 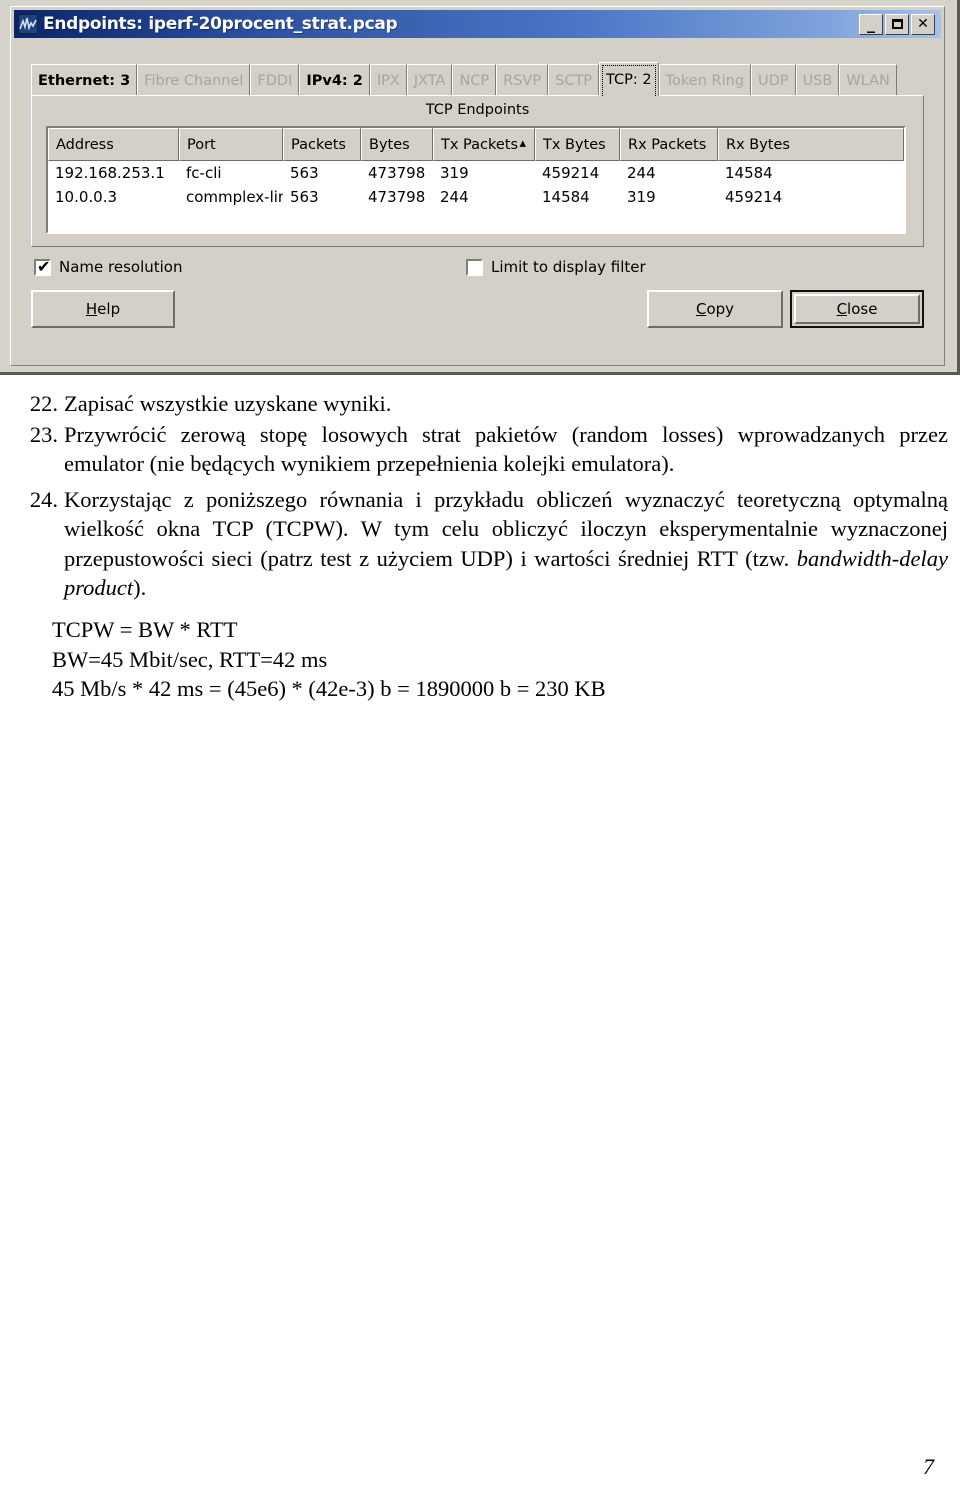 What do you see at coordinates (705, 80) in the screenshot?
I see `tab-token-ring: Token Ring` at bounding box center [705, 80].